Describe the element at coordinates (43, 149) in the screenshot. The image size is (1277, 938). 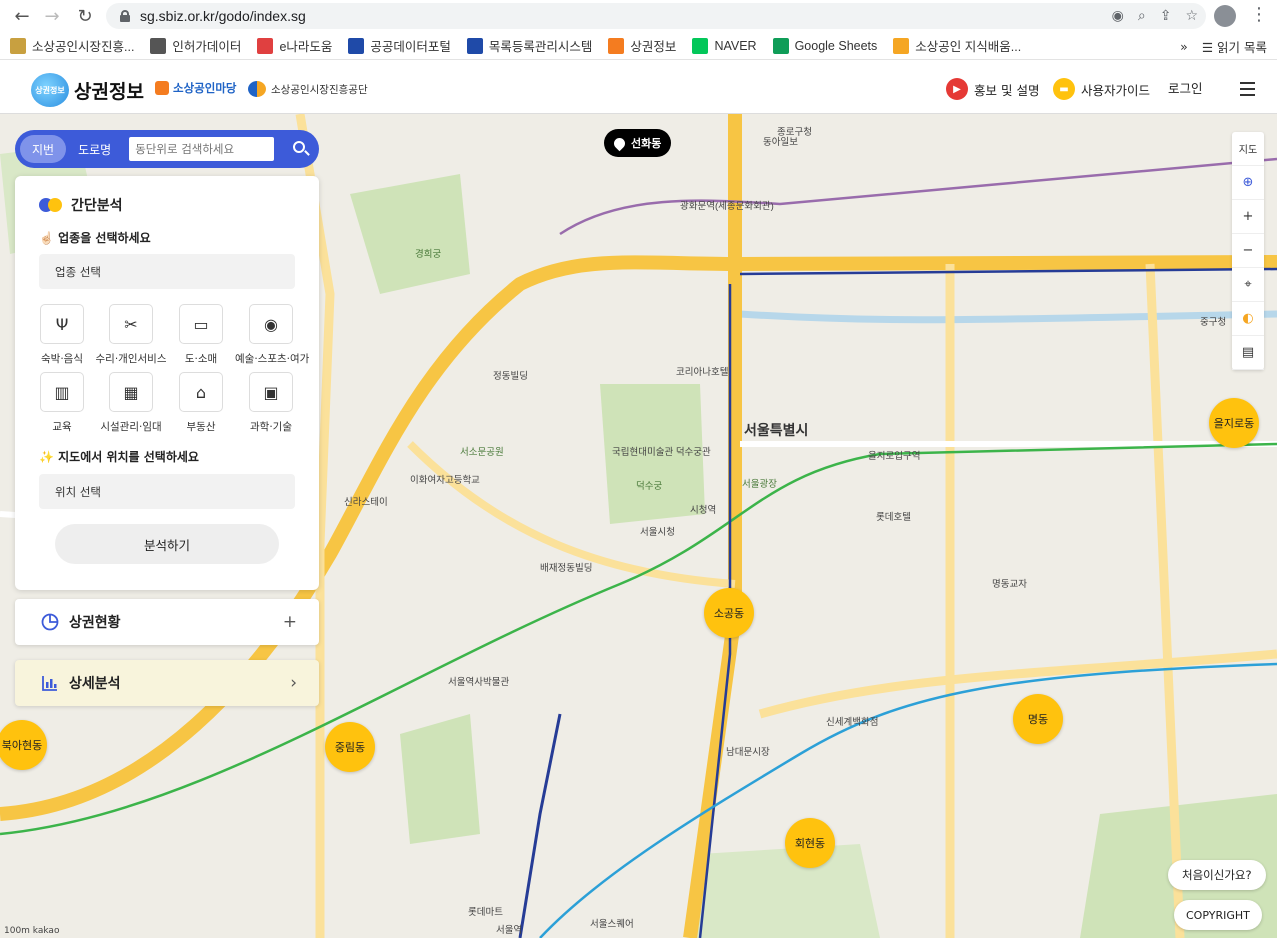
I see `tab-lot-number: 지번` at that location.